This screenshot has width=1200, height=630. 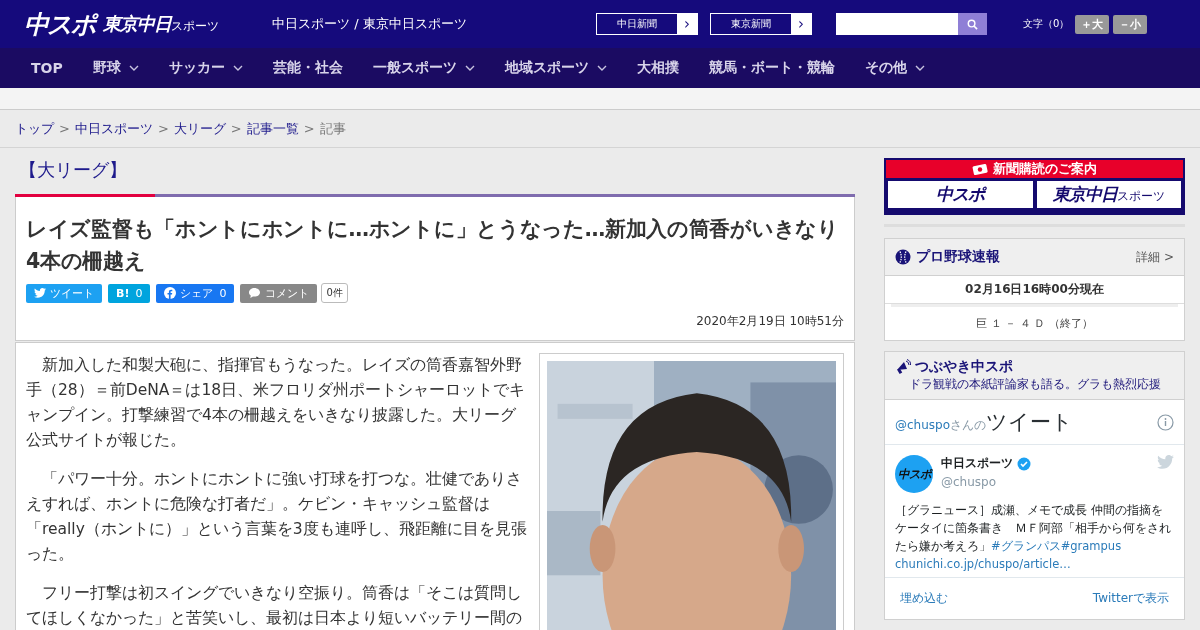 I want to click on current-page-label: 記事, so click(x=332, y=128).